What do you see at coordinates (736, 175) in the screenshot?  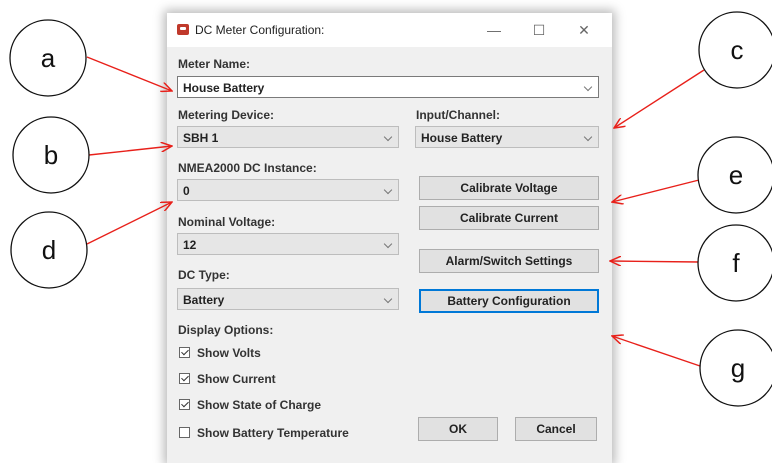 I see `annotation-label-e: e` at bounding box center [736, 175].